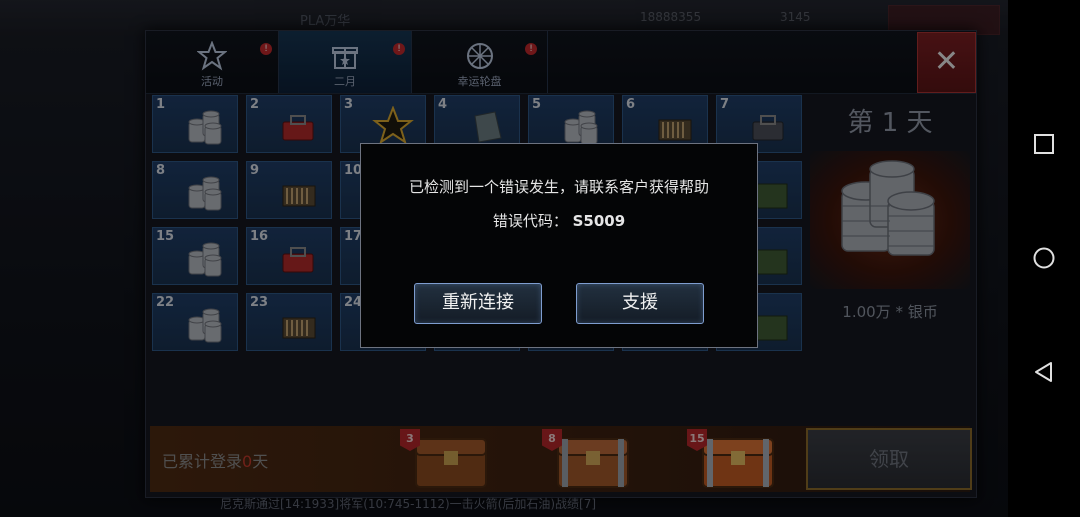 This screenshot has height=517, width=1080. Describe the element at coordinates (1044, 372) in the screenshot. I see `back-icon` at that location.